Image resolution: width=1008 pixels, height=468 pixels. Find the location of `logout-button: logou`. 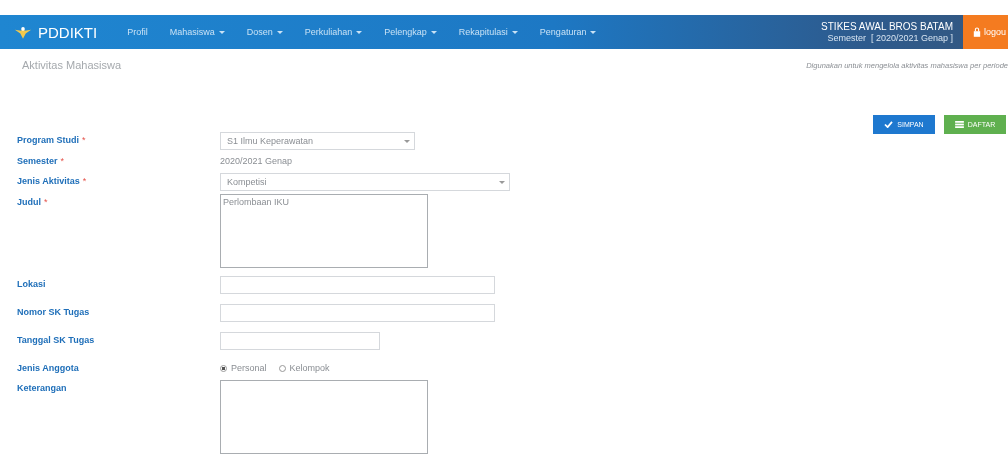

logout-button: logou is located at coordinates (985, 32).